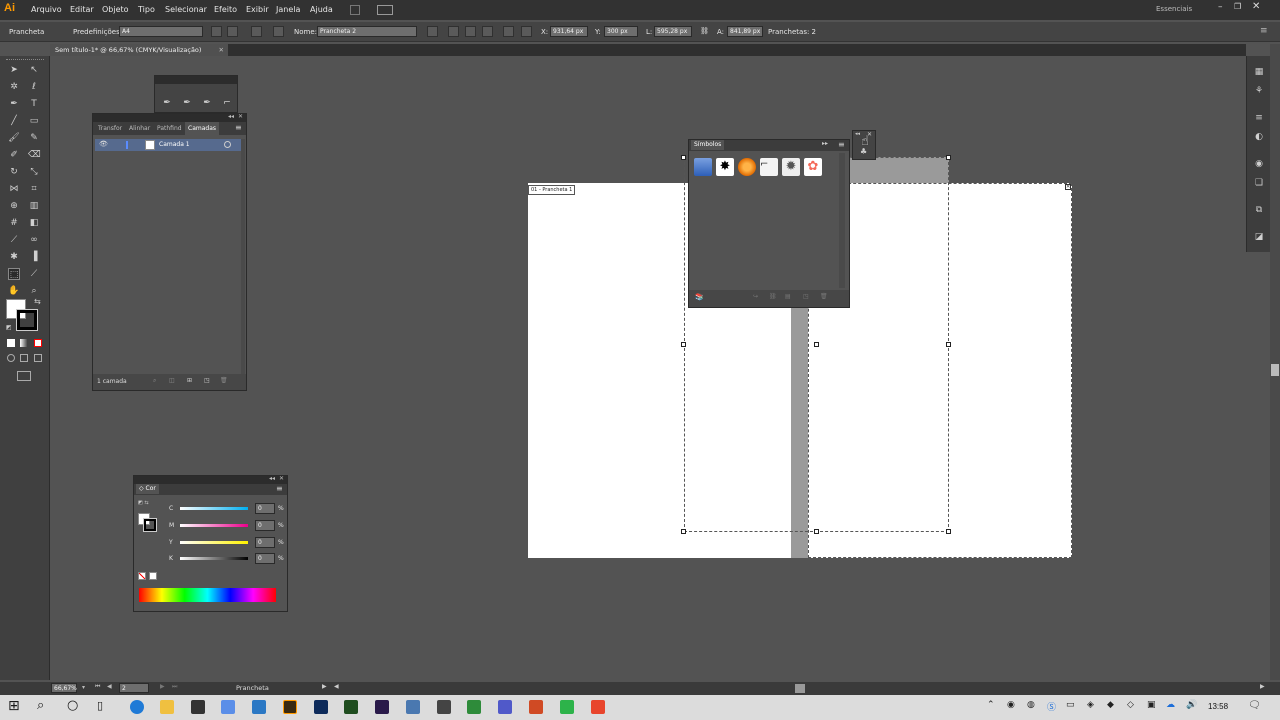  I want to click on show-center-mark-icon, so click(470, 31).